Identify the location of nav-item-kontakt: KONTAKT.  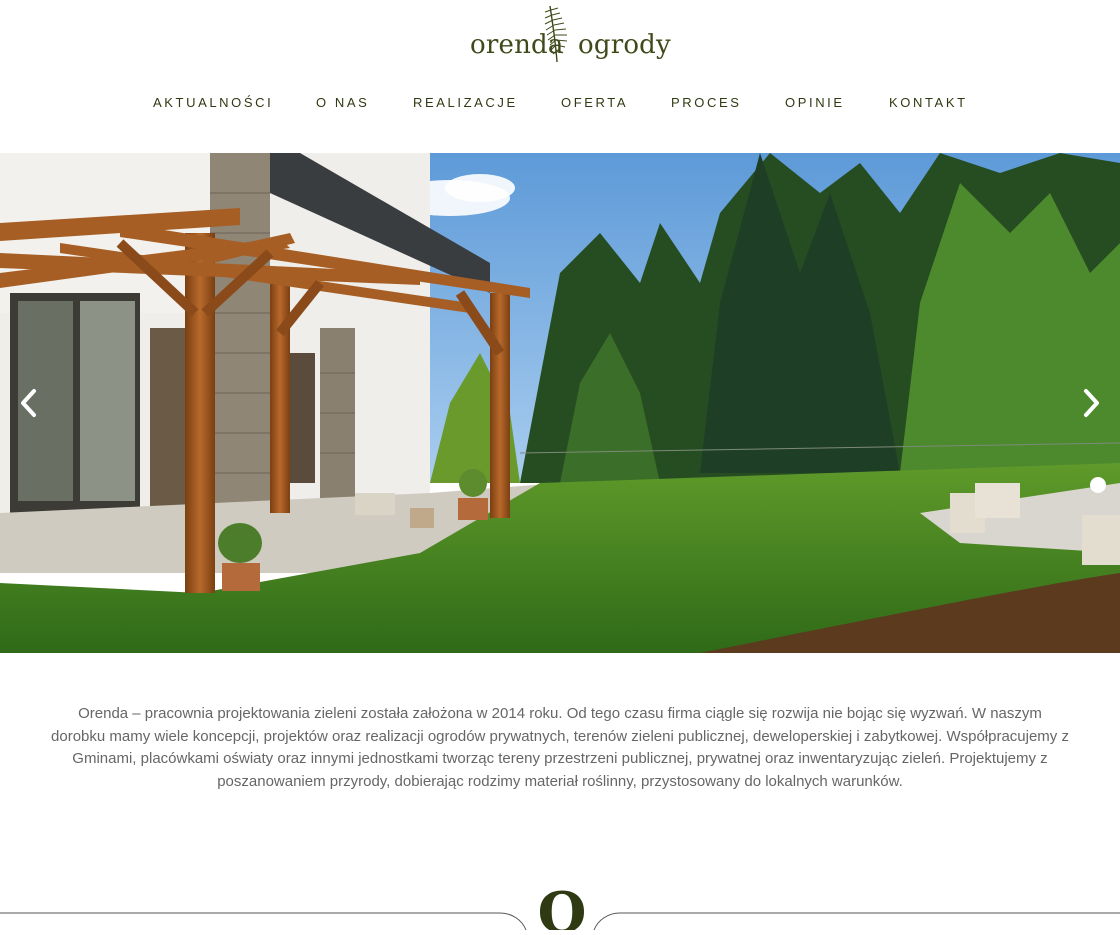
(928, 102).